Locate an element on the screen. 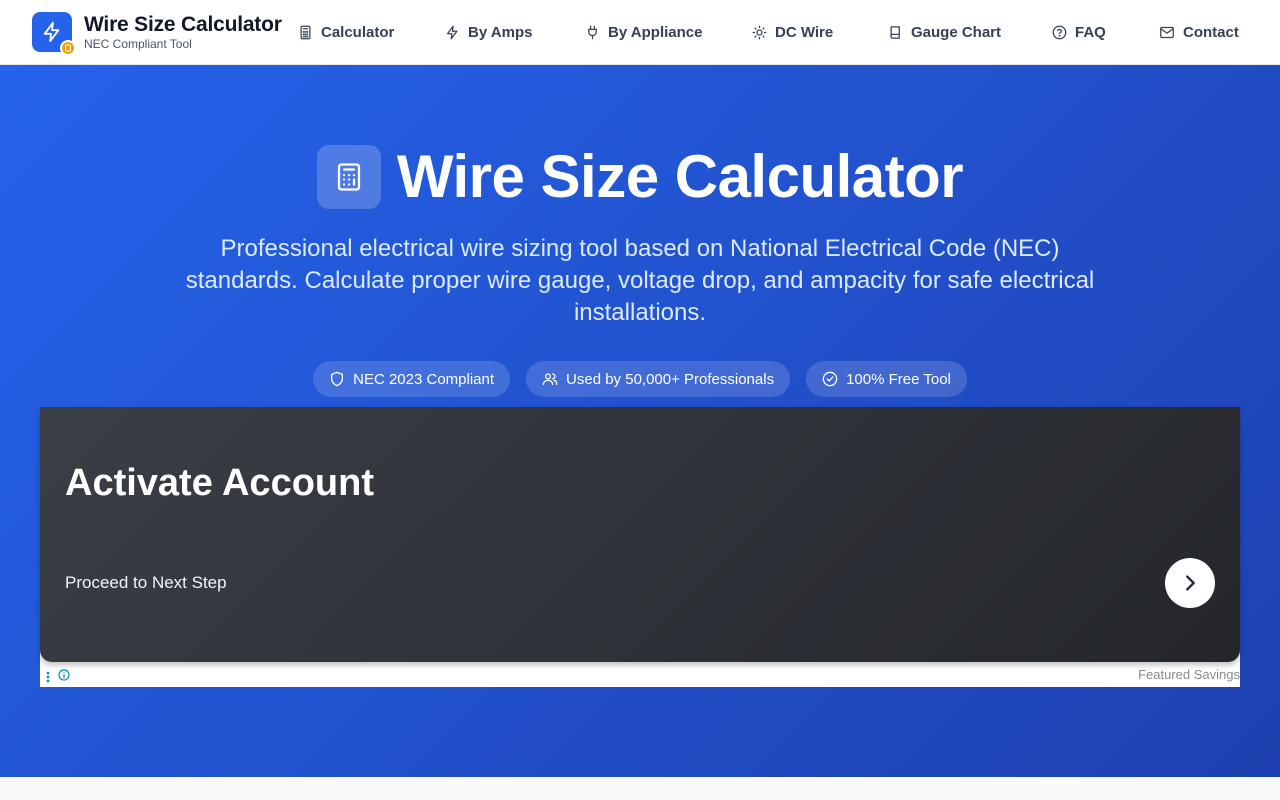 Image resolution: width=1280 pixels, height=800 pixels. ad-subtitle: Proceed to Next Step is located at coordinates (146, 582).